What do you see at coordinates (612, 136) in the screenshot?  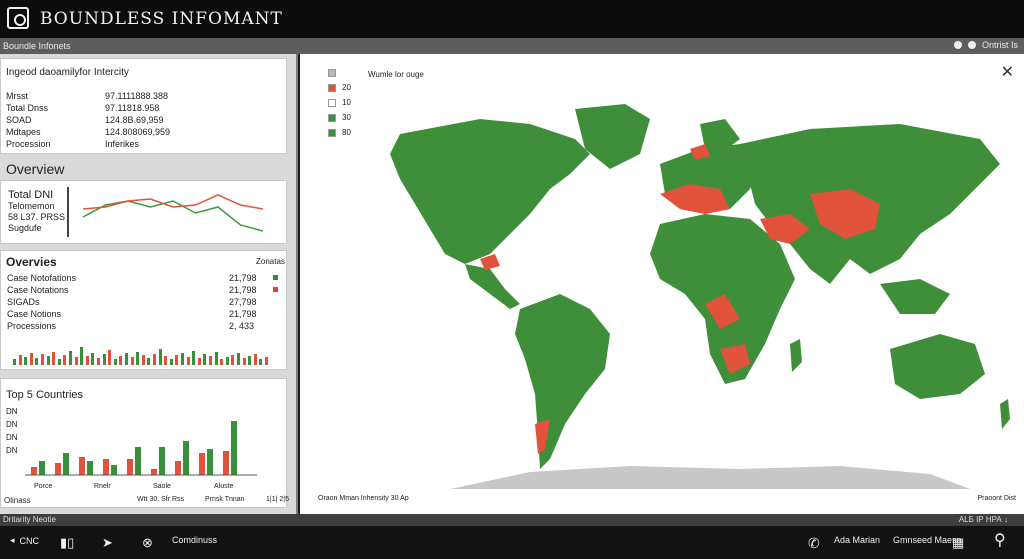 I see `greenland` at bounding box center [612, 136].